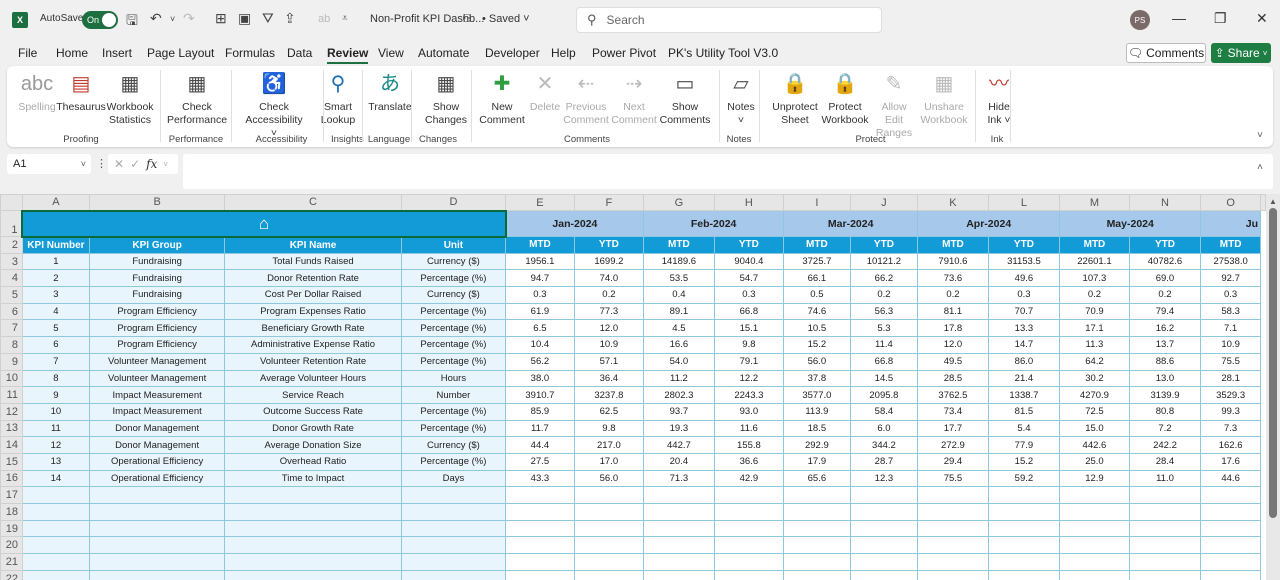 The width and height of the screenshot is (1280, 580). I want to click on tab-formulas: Formulas, so click(250, 53).